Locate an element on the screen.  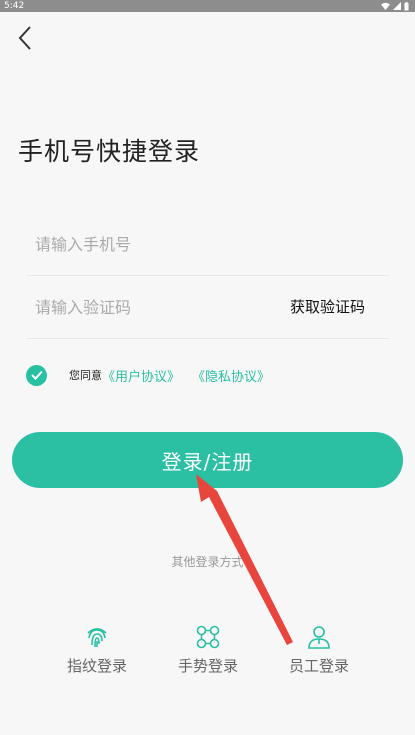
wifi-icon is located at coordinates (385, 6).